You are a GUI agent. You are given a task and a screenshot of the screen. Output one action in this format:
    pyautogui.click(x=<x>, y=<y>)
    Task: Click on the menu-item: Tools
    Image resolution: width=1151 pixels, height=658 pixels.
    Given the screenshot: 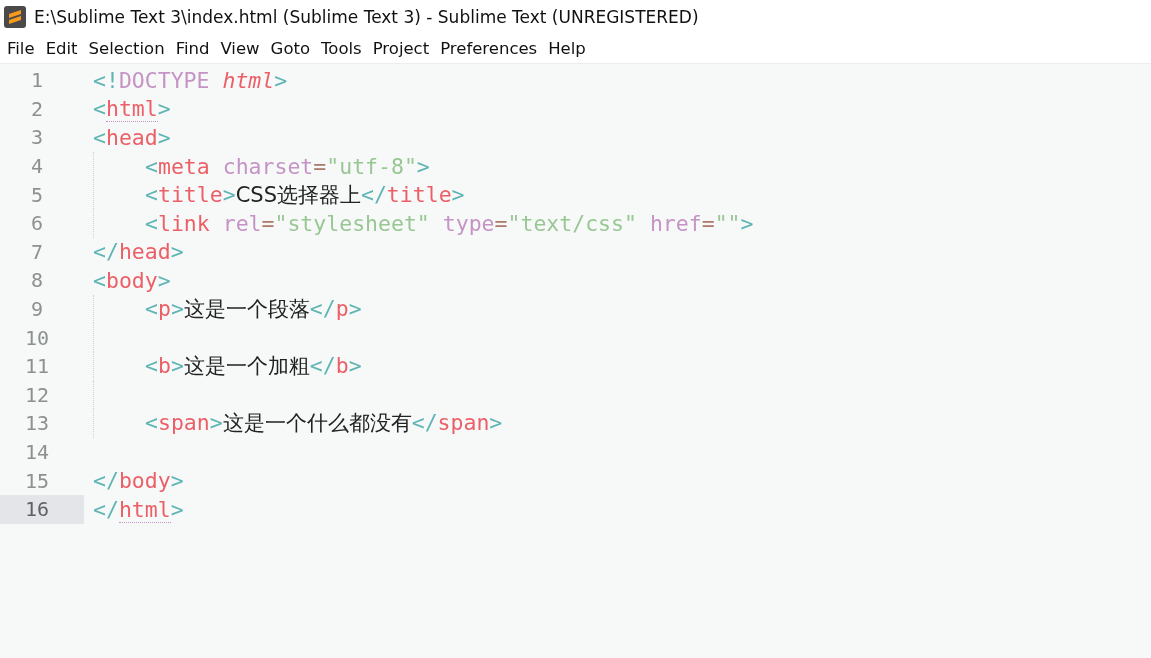 What is the action you would take?
    pyautogui.click(x=341, y=48)
    